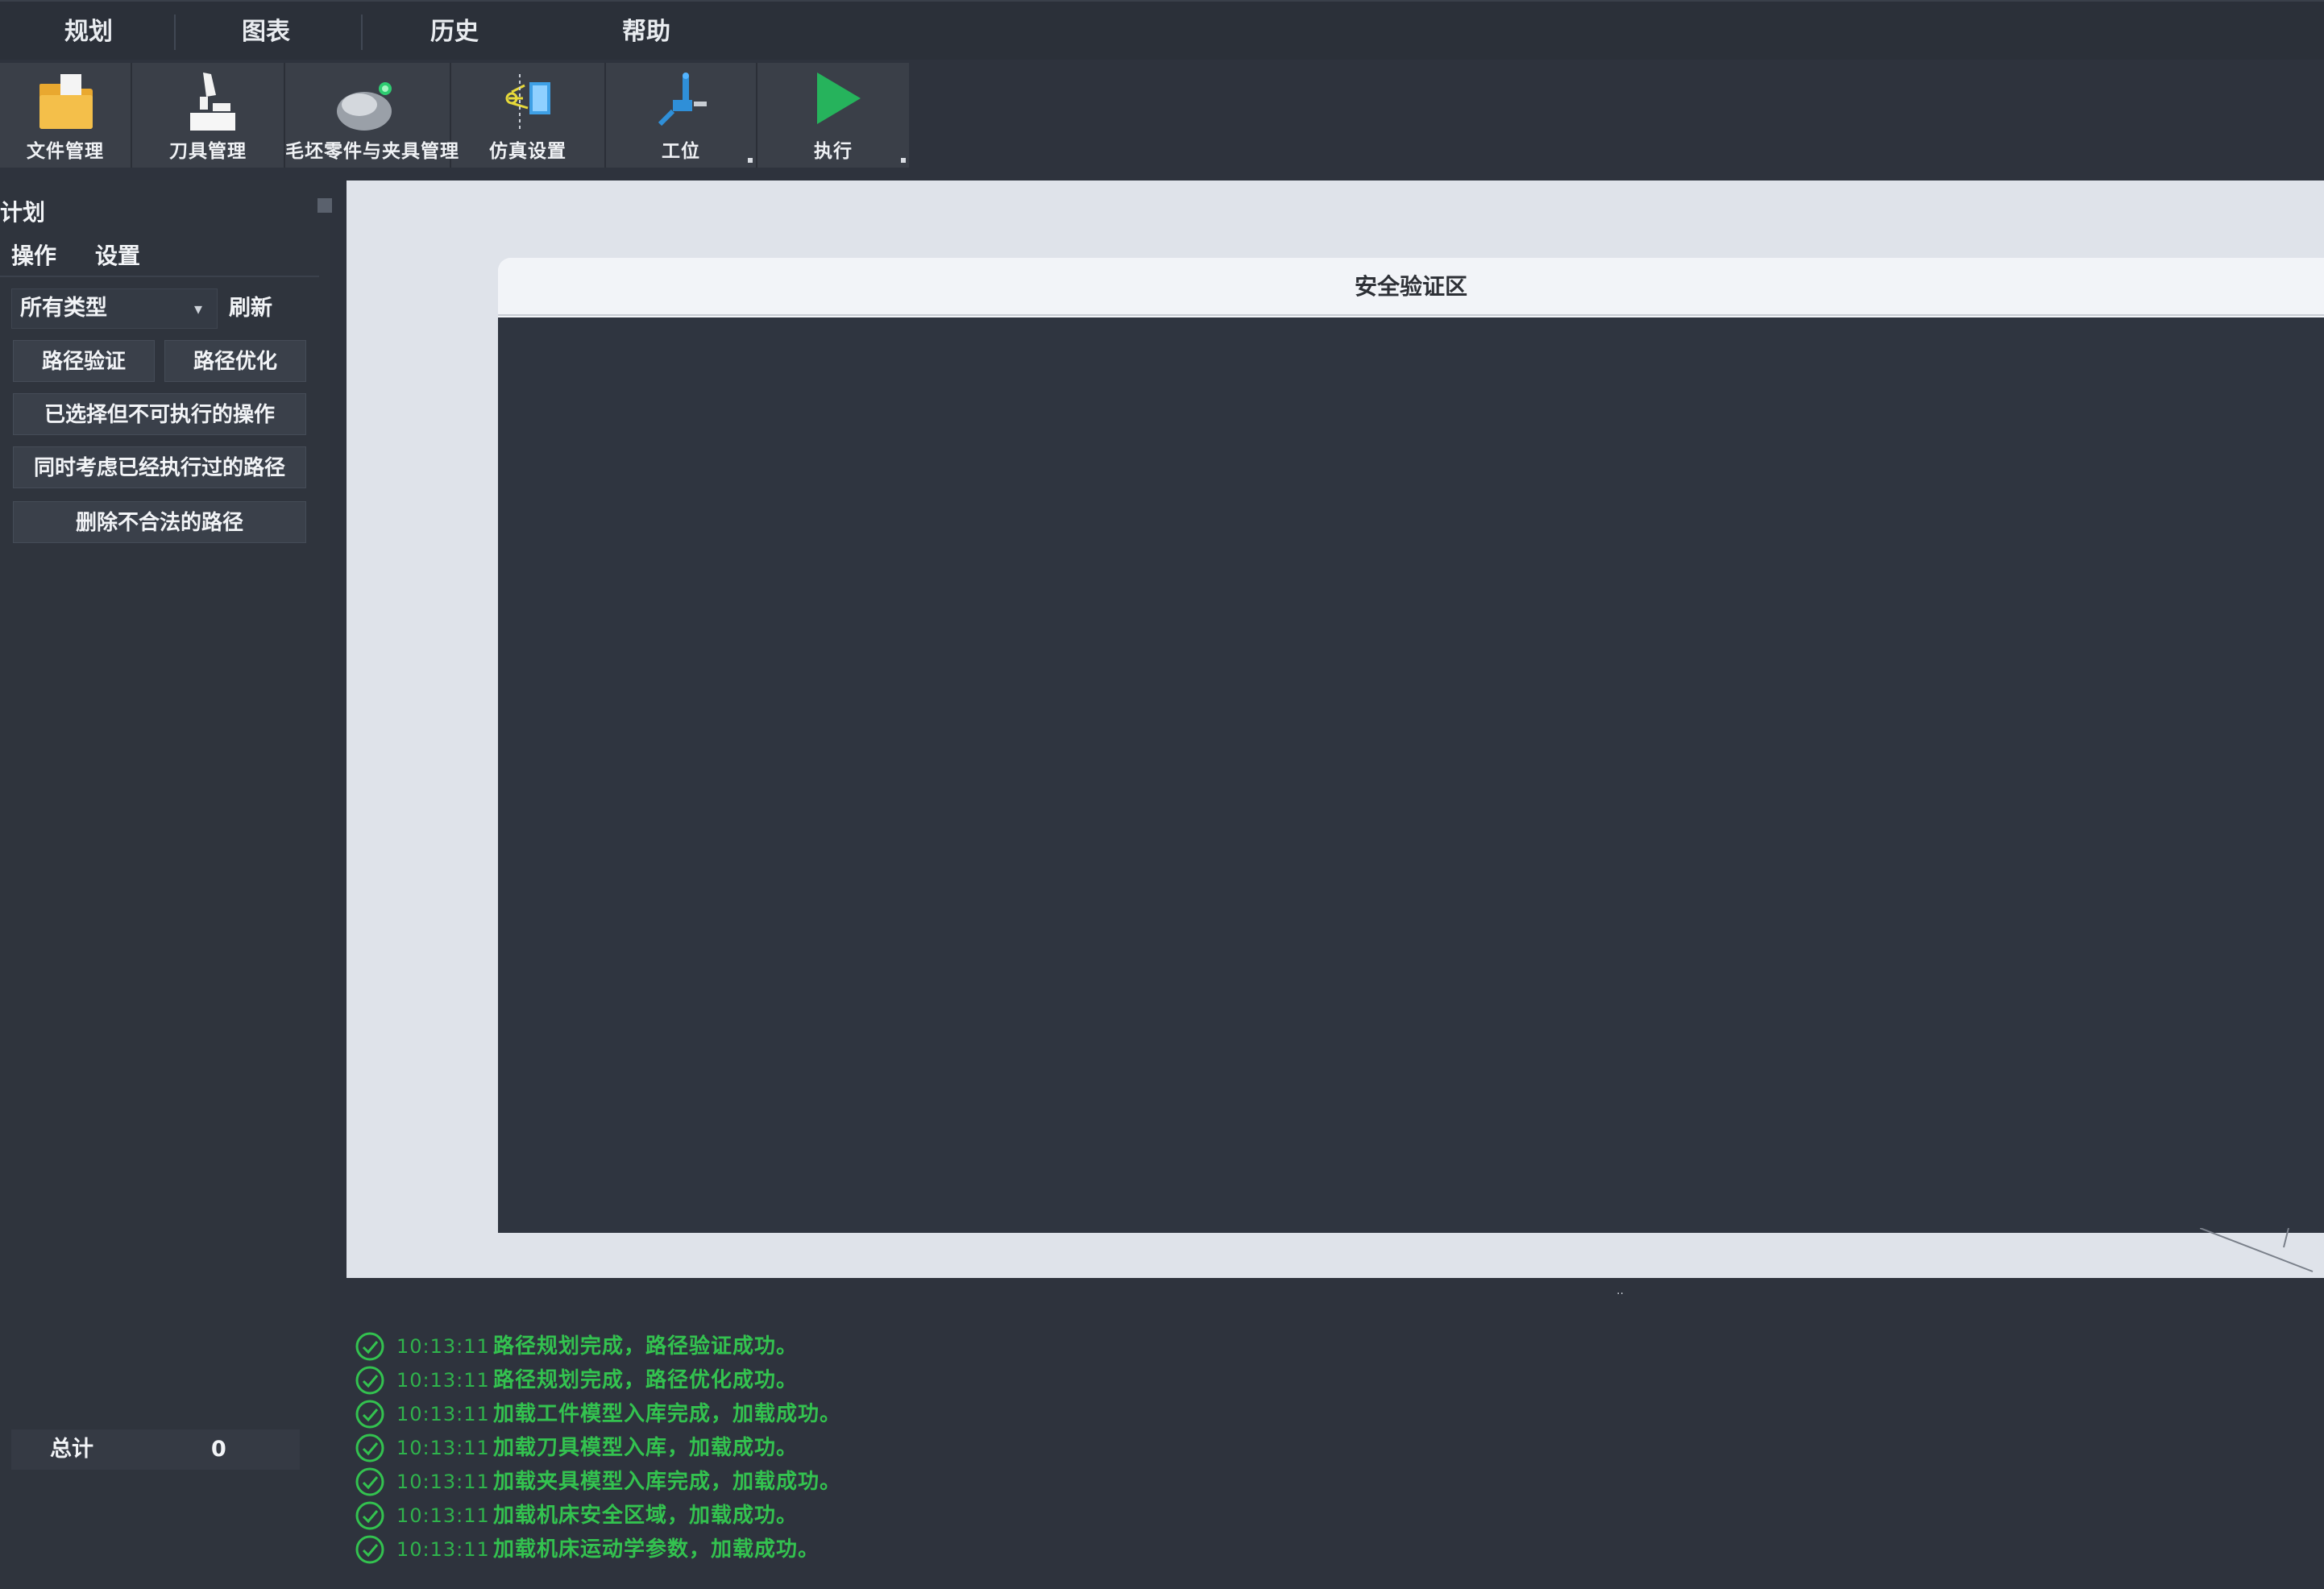 Image resolution: width=2324 pixels, height=1589 pixels. I want to click on log-message: 路径规划完成，路径验证成功。, so click(646, 1346).